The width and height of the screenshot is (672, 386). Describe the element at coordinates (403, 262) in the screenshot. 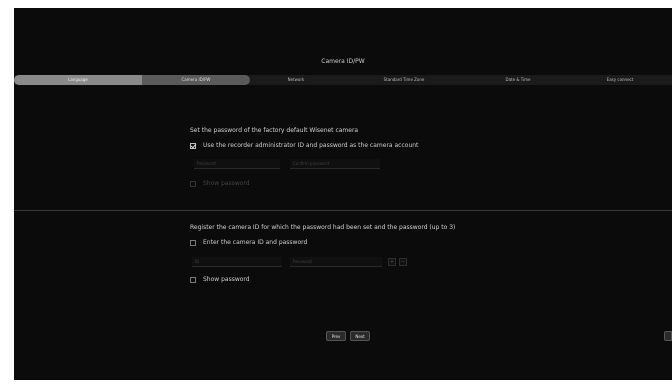

I see `remove-camera-button: −` at that location.